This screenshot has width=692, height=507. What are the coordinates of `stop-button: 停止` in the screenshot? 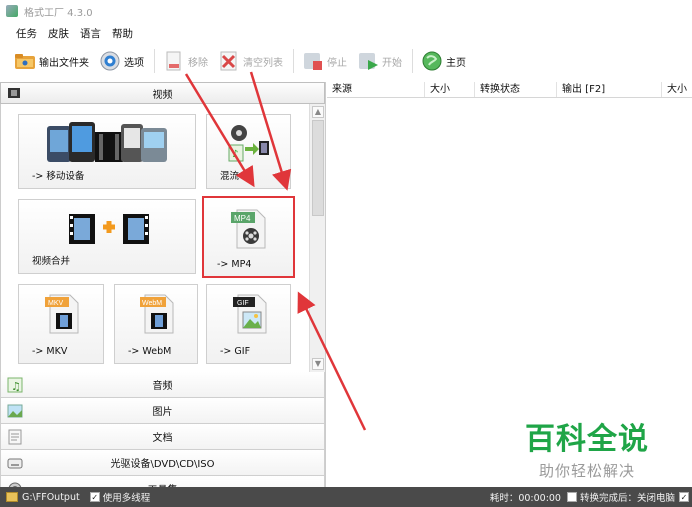 It's located at (324, 61).